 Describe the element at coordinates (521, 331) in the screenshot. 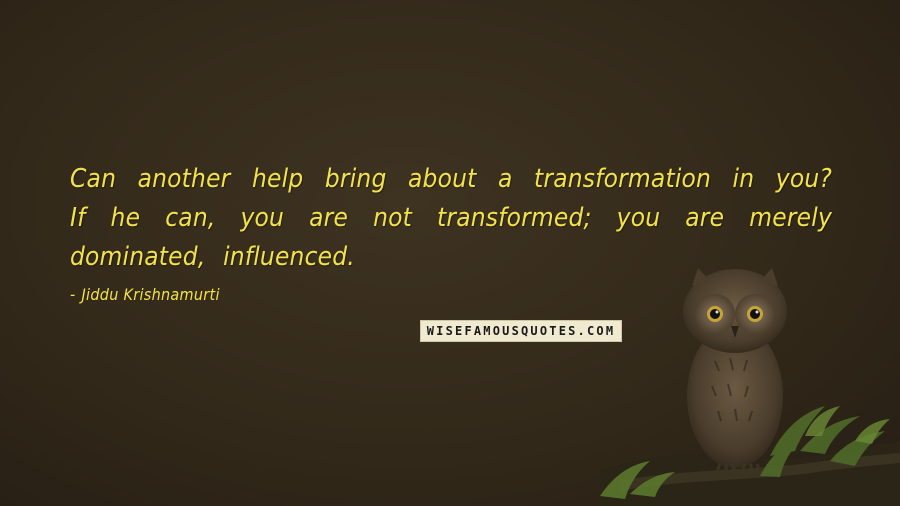

I see `site-watermark: WISEFAMOUSQUOTES.COM` at that location.